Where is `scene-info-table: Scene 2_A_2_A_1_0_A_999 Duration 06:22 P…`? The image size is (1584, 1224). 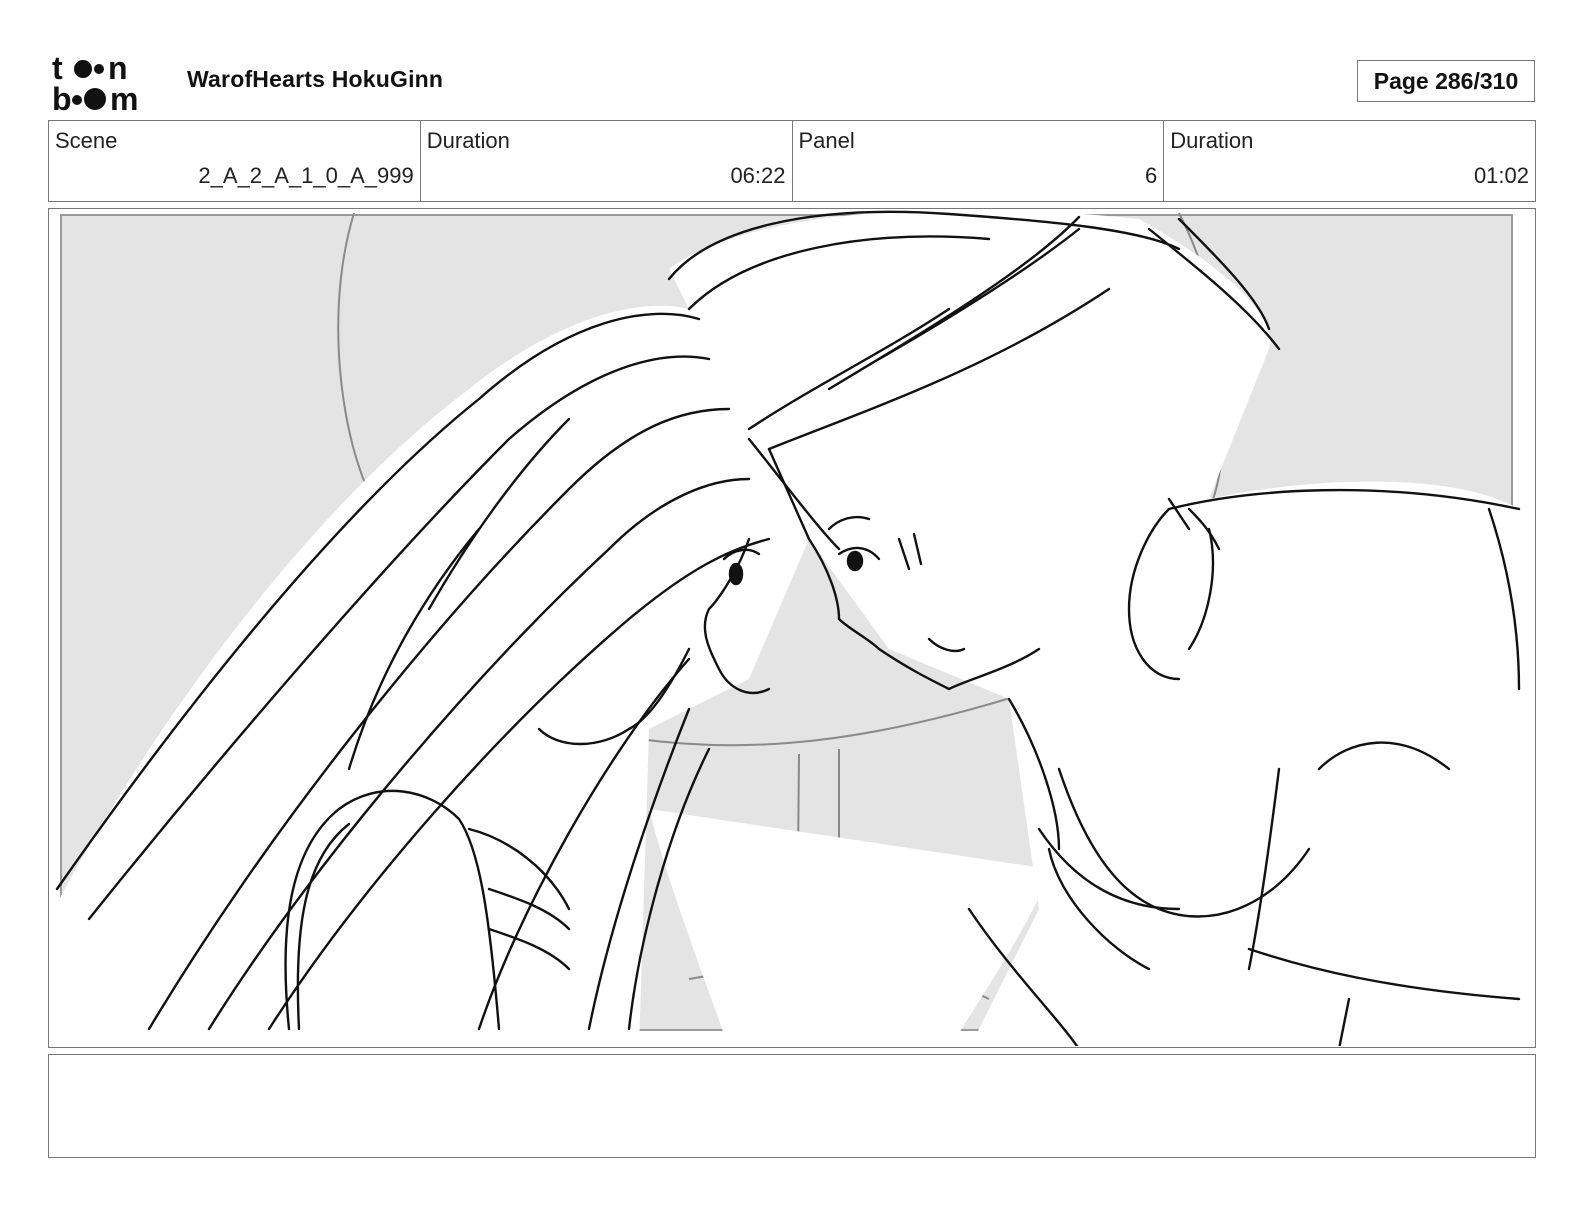 scene-info-table: Scene 2_A_2_A_1_0_A_999 Duration 06:22 P… is located at coordinates (792, 161).